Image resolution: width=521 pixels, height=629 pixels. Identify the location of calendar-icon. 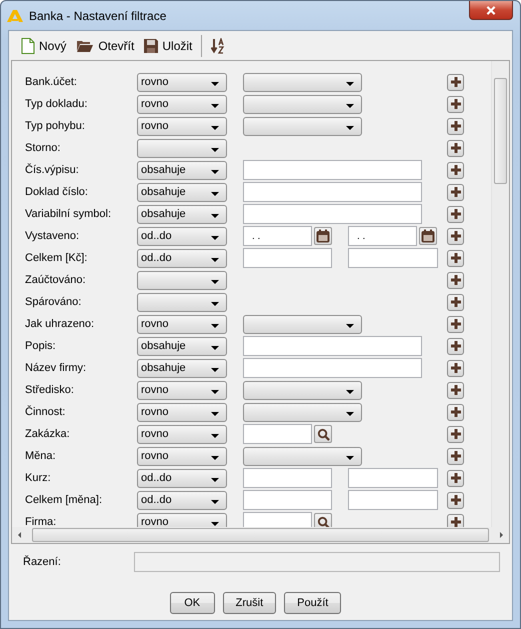
(323, 236).